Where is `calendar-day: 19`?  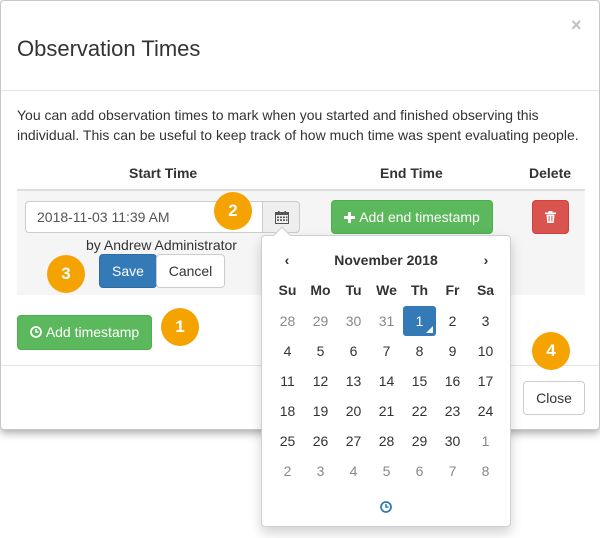
calendar-day: 19 is located at coordinates (320, 411).